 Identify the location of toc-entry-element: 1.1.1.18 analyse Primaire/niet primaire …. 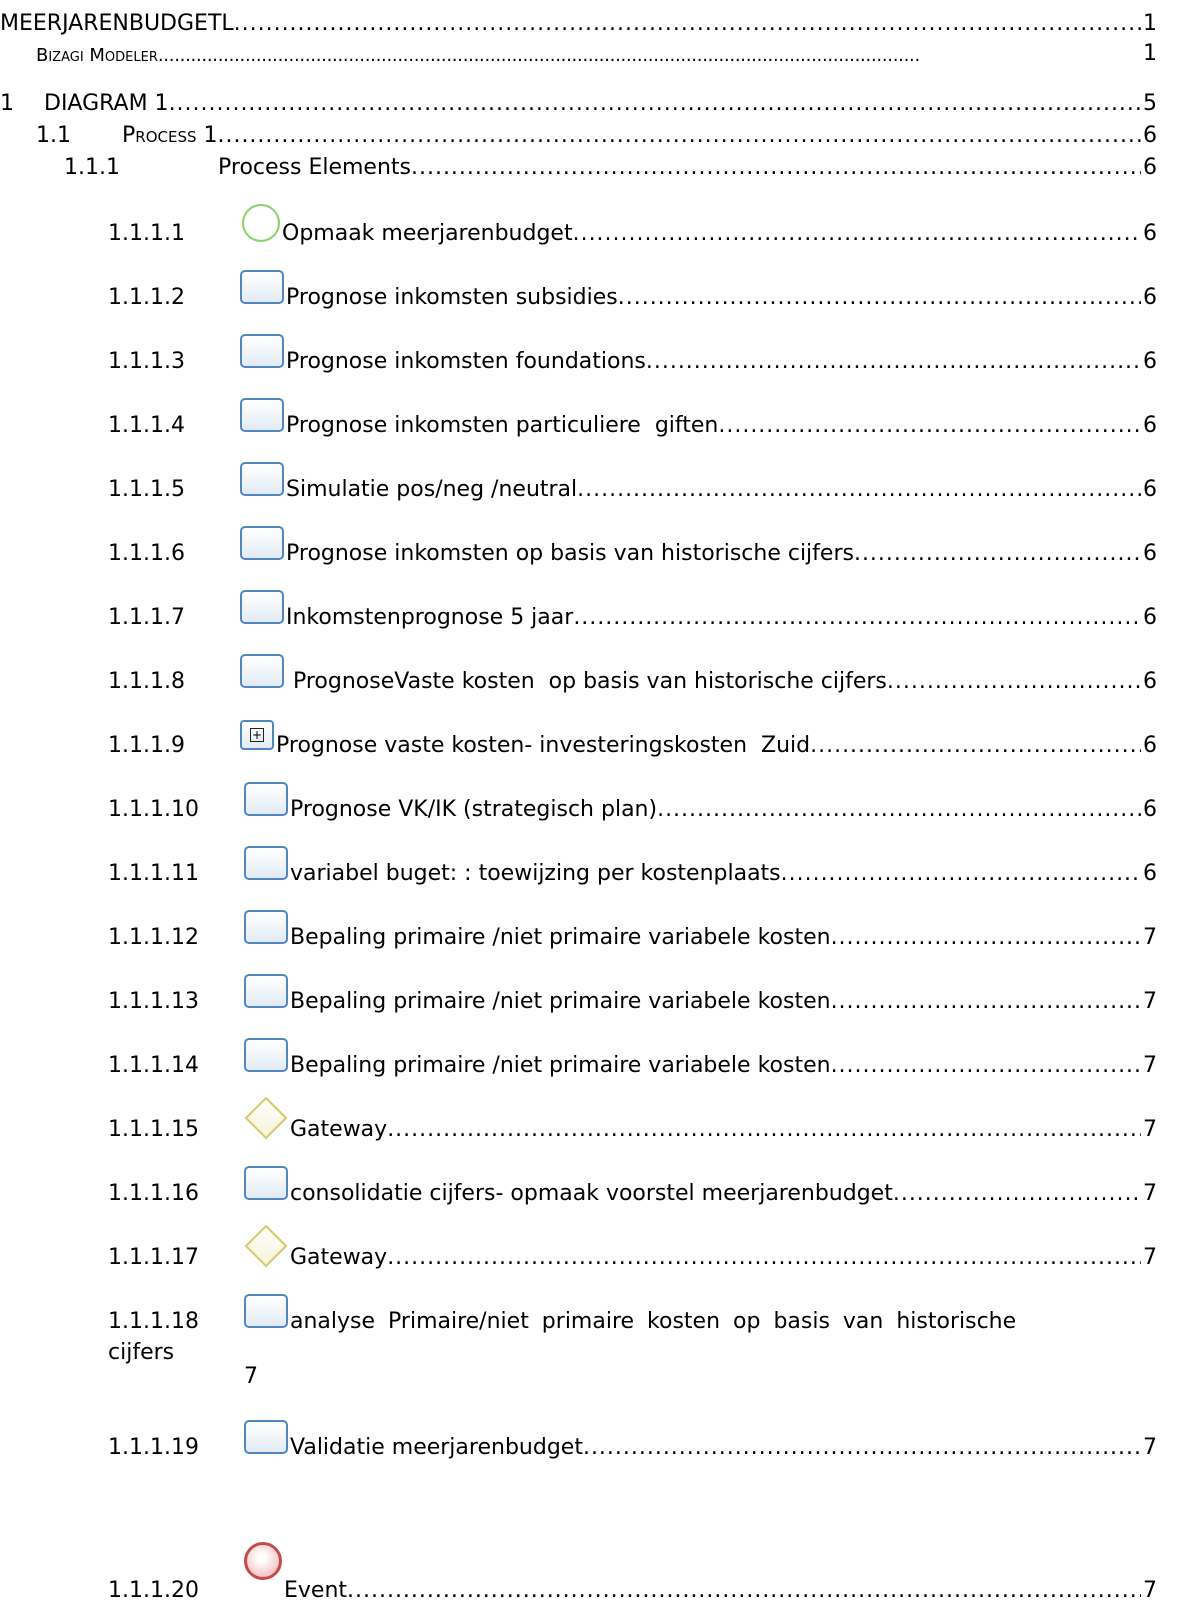
(578, 1309).